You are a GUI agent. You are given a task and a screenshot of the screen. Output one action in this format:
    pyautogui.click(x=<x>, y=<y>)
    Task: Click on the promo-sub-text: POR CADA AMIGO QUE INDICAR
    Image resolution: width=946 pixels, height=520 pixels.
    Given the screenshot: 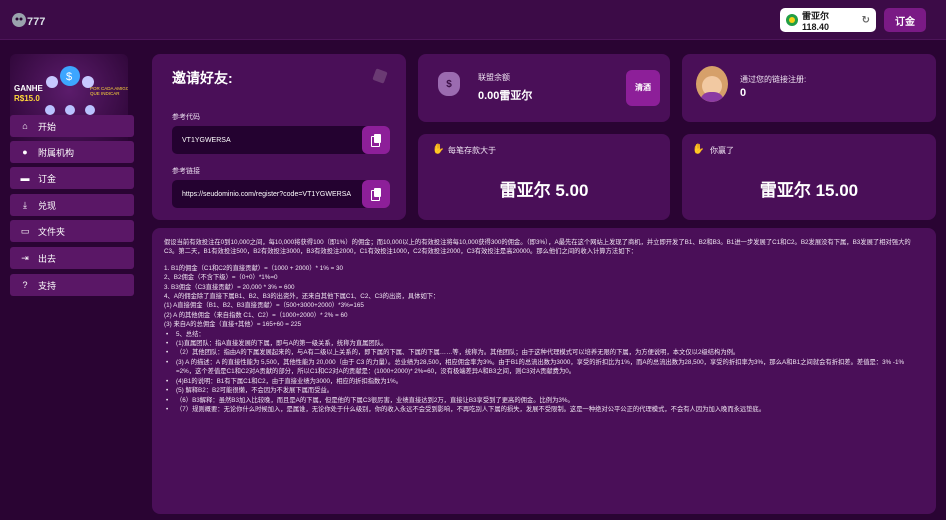 What is the action you would take?
    pyautogui.click(x=109, y=91)
    